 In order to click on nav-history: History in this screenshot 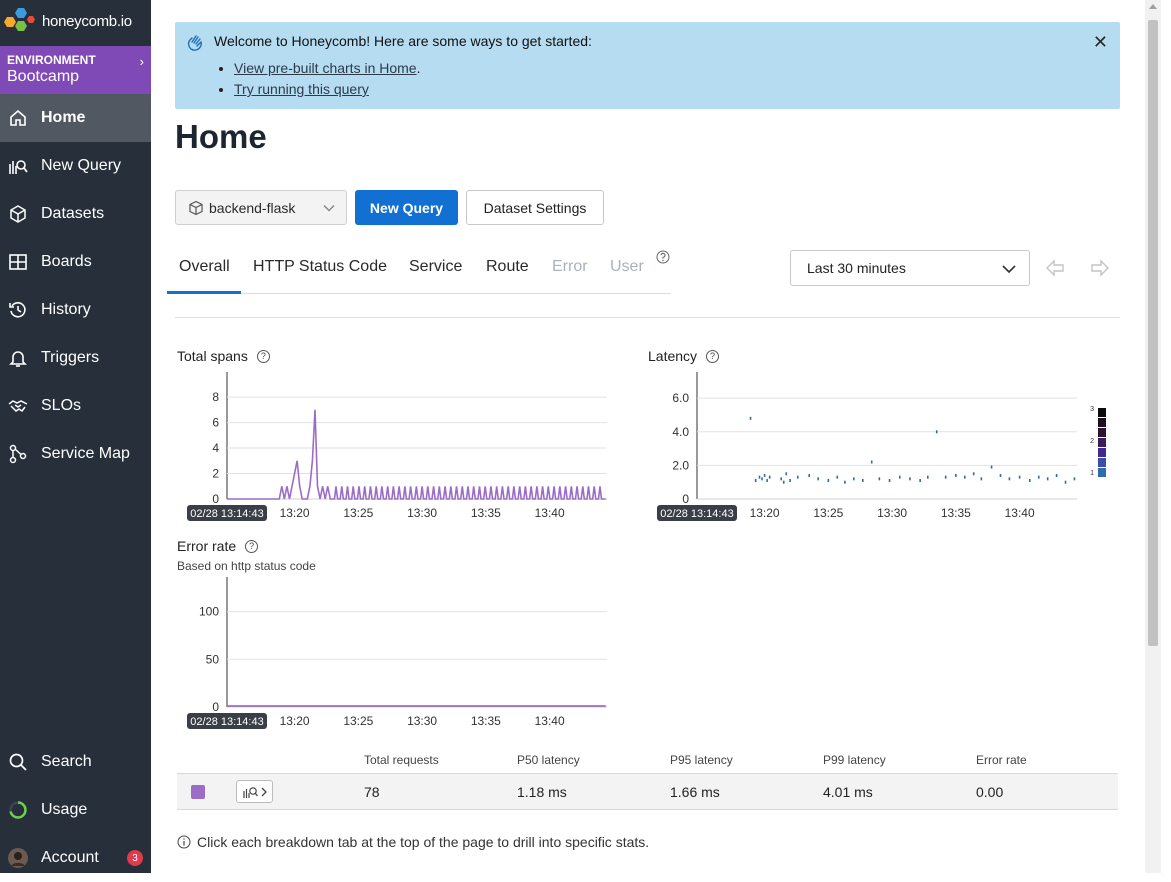, I will do `click(75, 310)`.